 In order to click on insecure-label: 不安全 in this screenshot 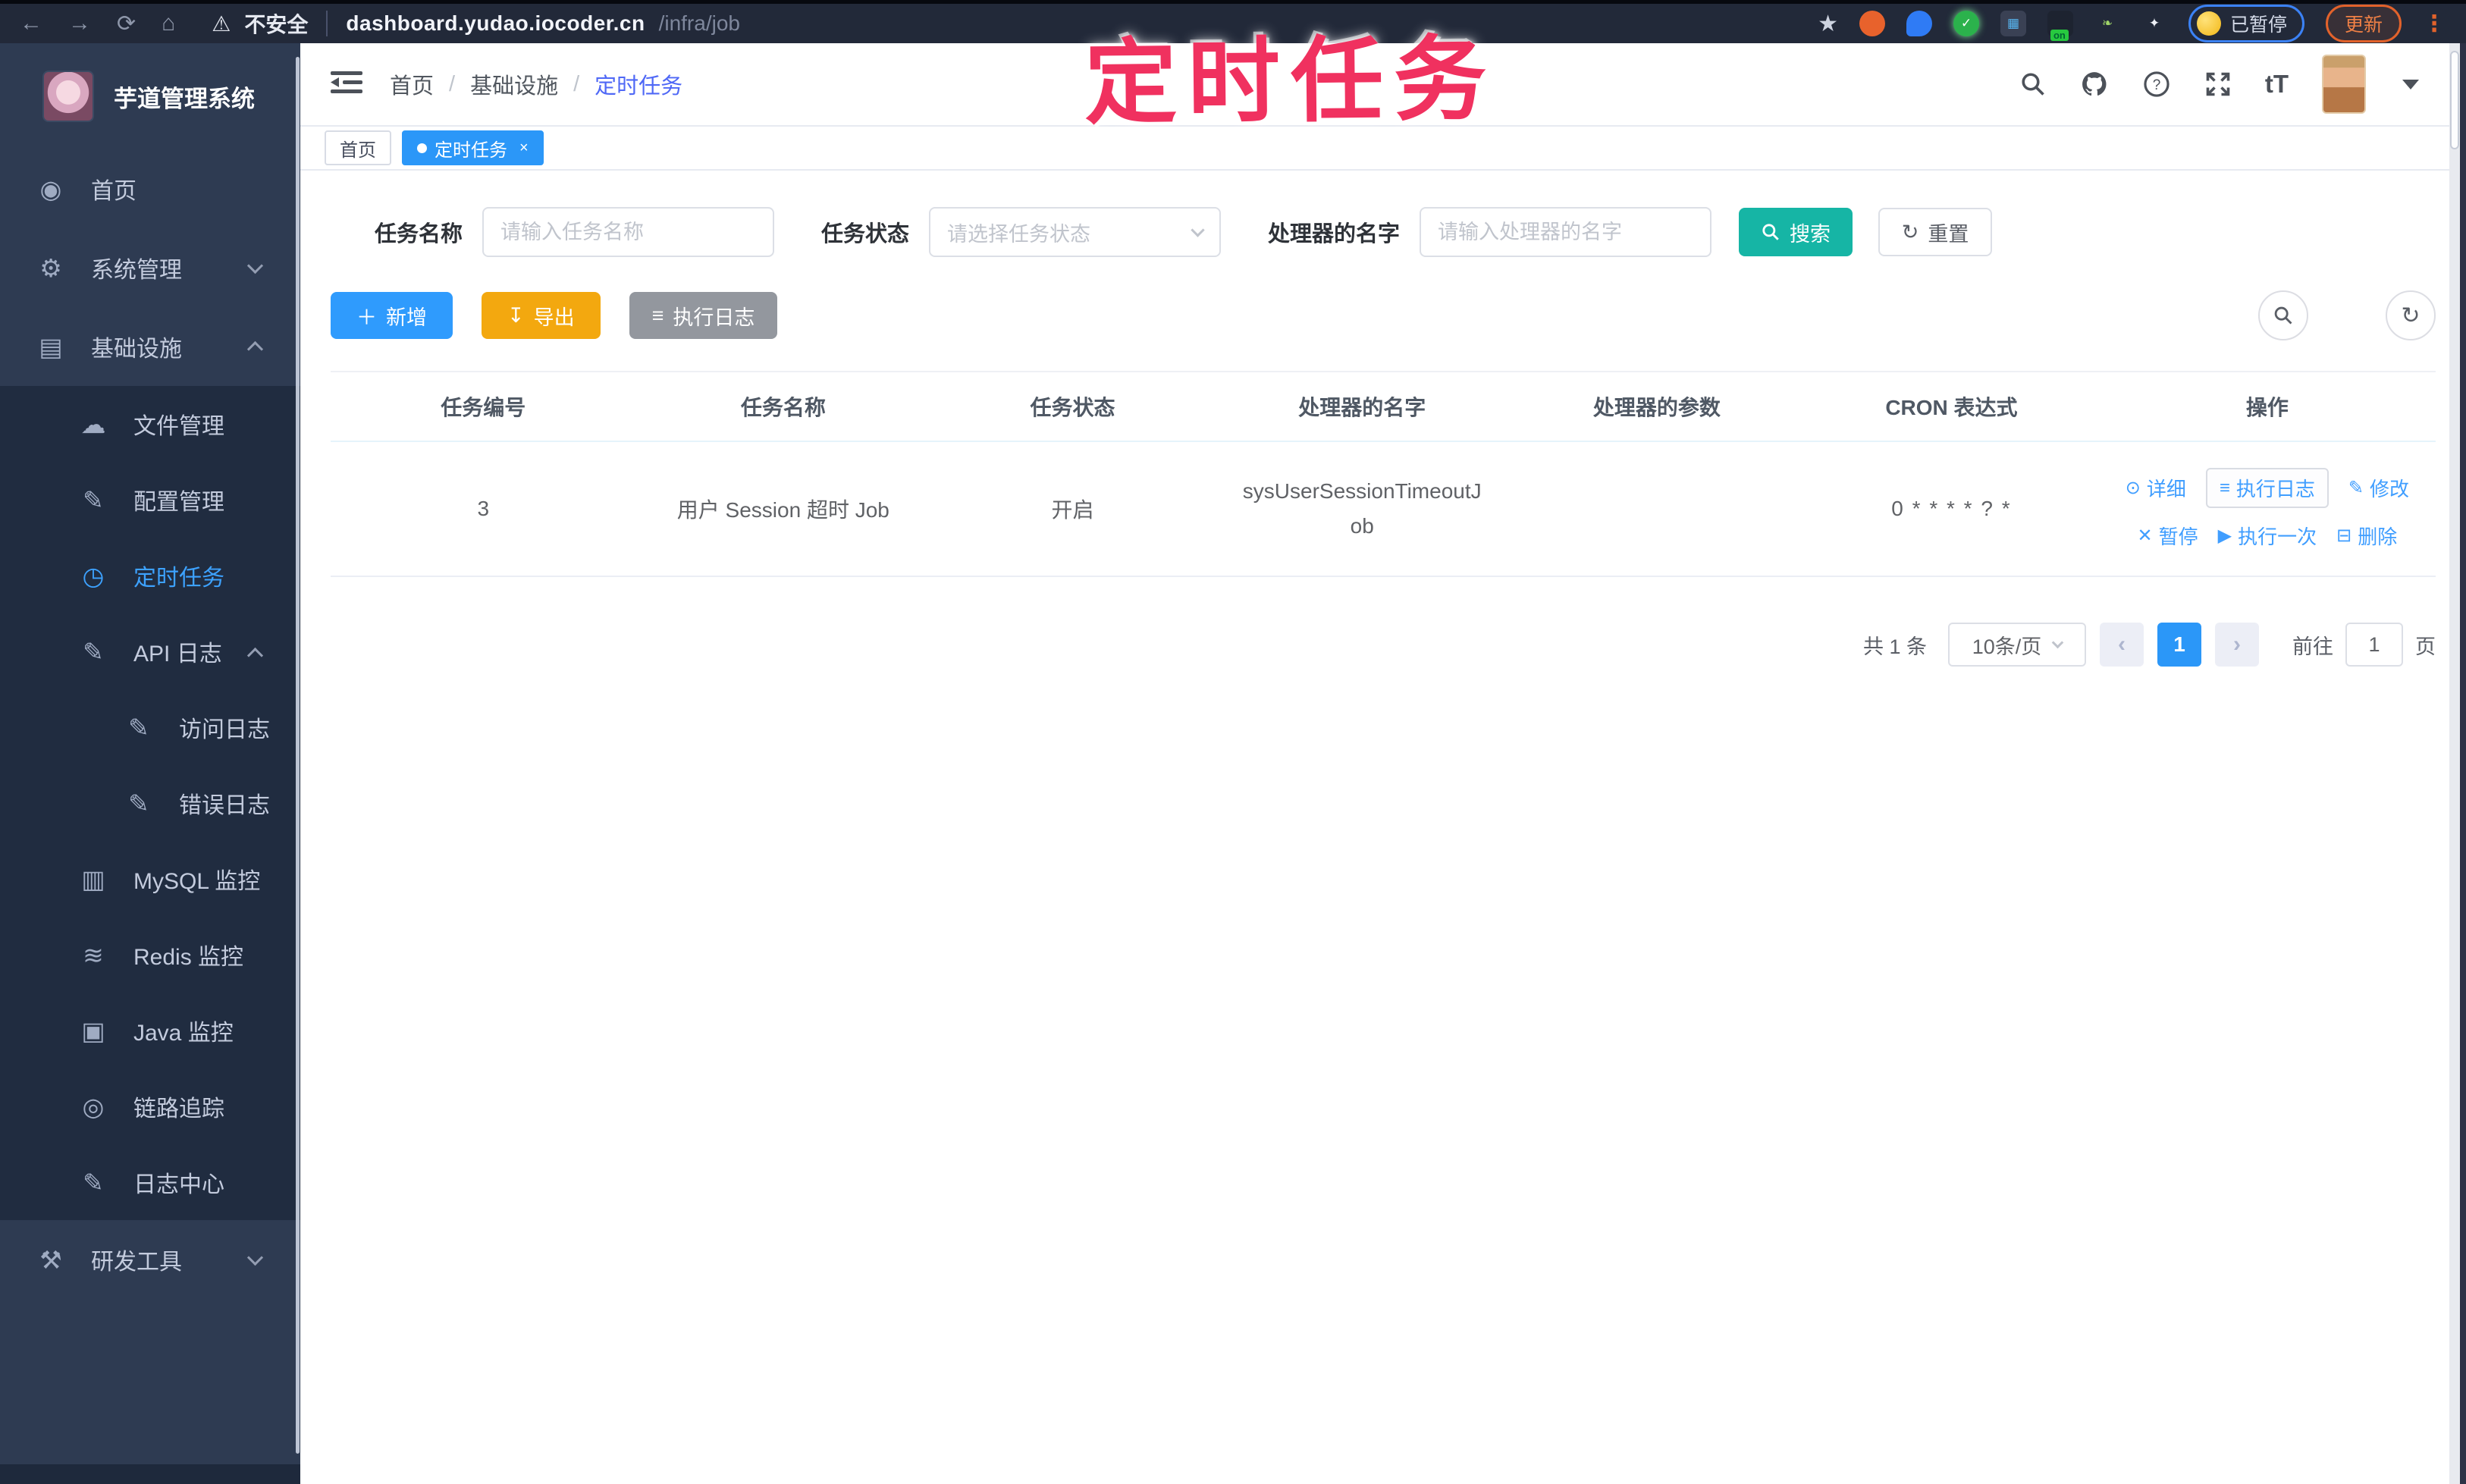, I will do `click(276, 23)`.